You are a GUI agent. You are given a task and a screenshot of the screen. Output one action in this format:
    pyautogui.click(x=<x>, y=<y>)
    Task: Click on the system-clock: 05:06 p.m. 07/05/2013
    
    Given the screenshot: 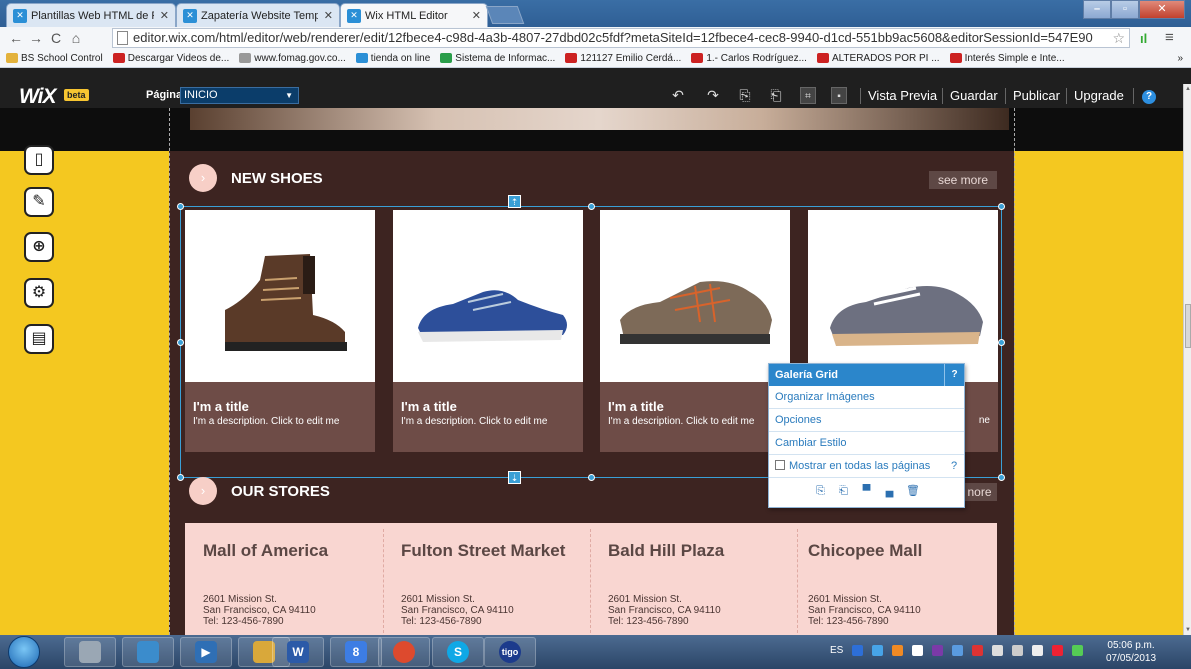 What is the action you would take?
    pyautogui.click(x=1131, y=652)
    